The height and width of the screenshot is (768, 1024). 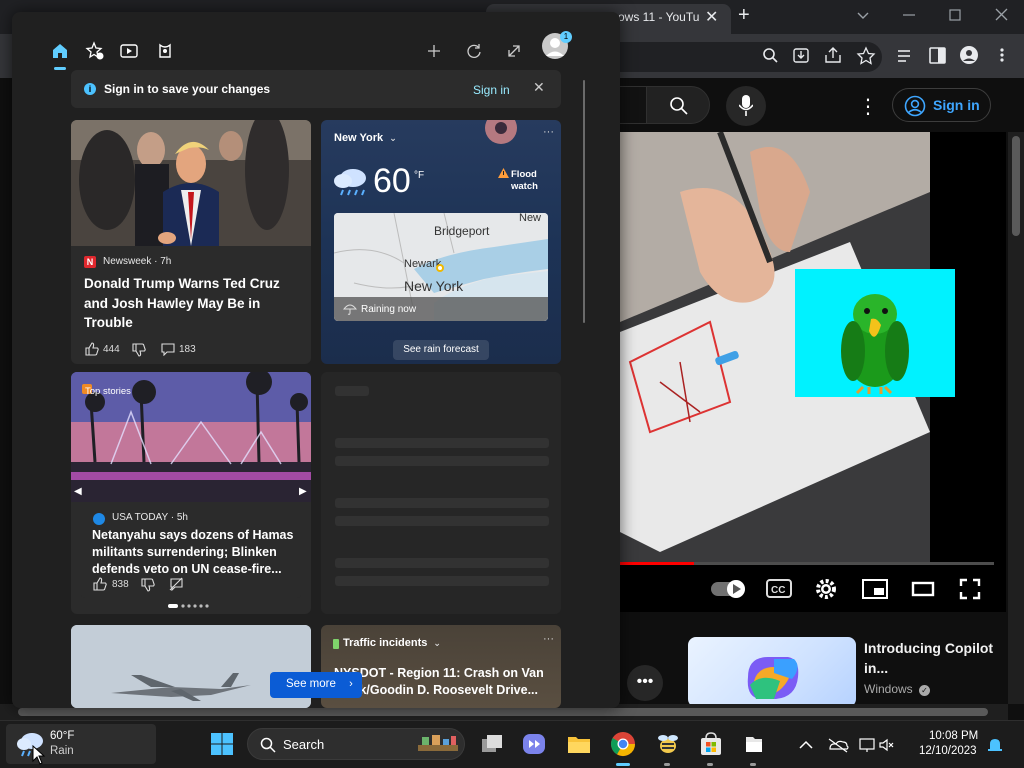 I want to click on chevron-down-icon: ⌄, so click(x=393, y=138).